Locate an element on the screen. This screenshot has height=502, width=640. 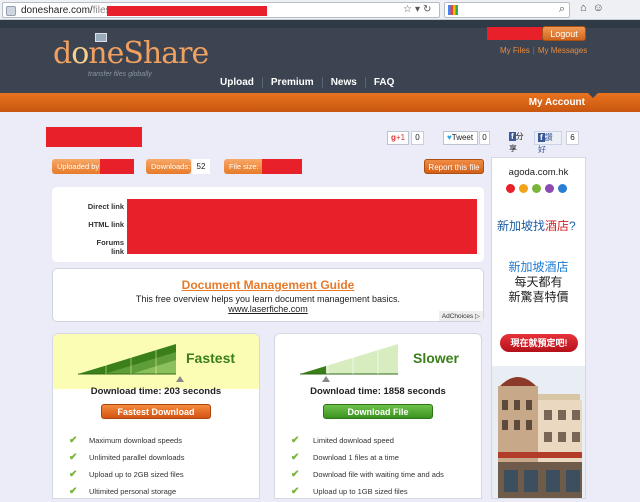
reload-icon: ↻ is located at coordinates (428, 9).